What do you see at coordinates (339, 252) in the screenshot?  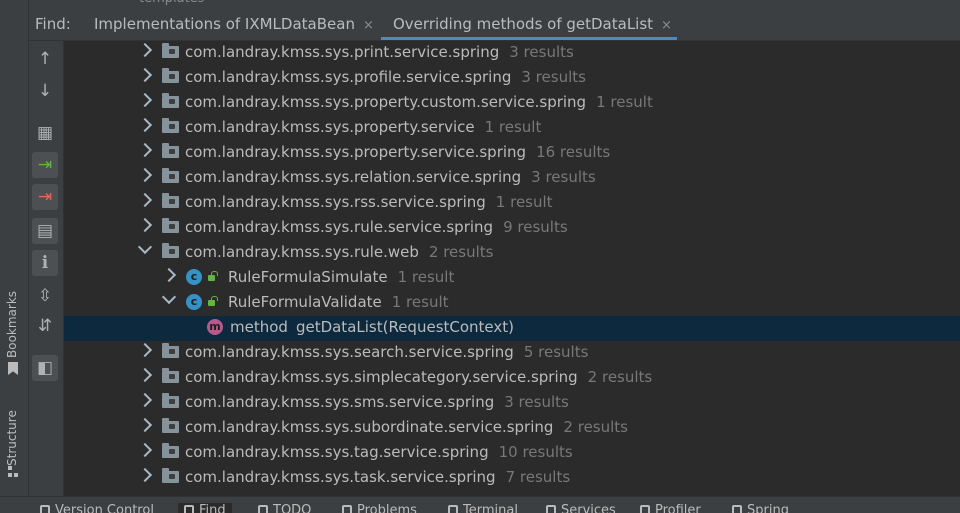 I see `tree-item-label: com.landray.kmss.sys.rule.web 2 results` at bounding box center [339, 252].